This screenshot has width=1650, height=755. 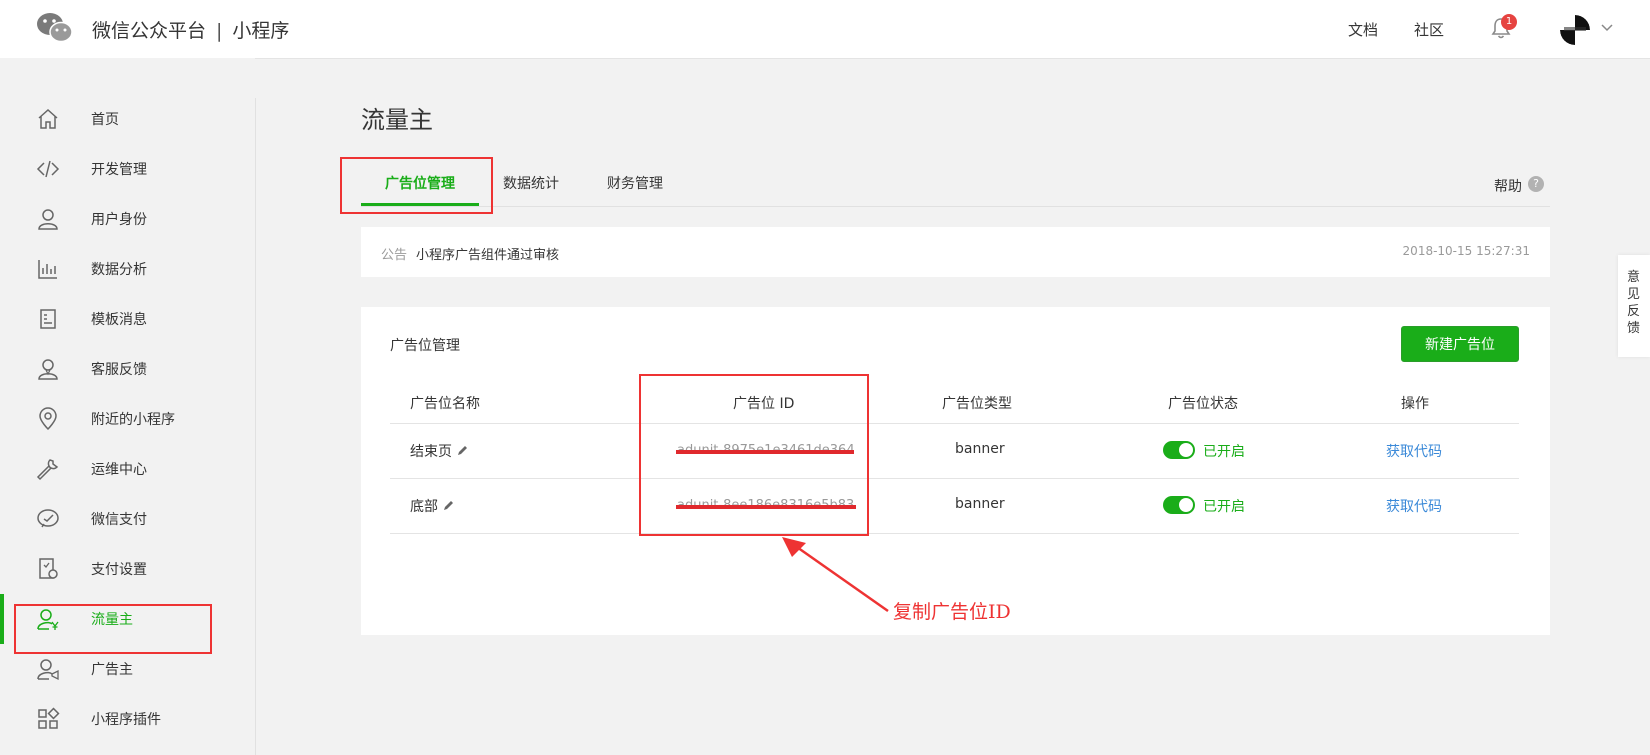 What do you see at coordinates (2, 619) in the screenshot?
I see `active-indicator` at bounding box center [2, 619].